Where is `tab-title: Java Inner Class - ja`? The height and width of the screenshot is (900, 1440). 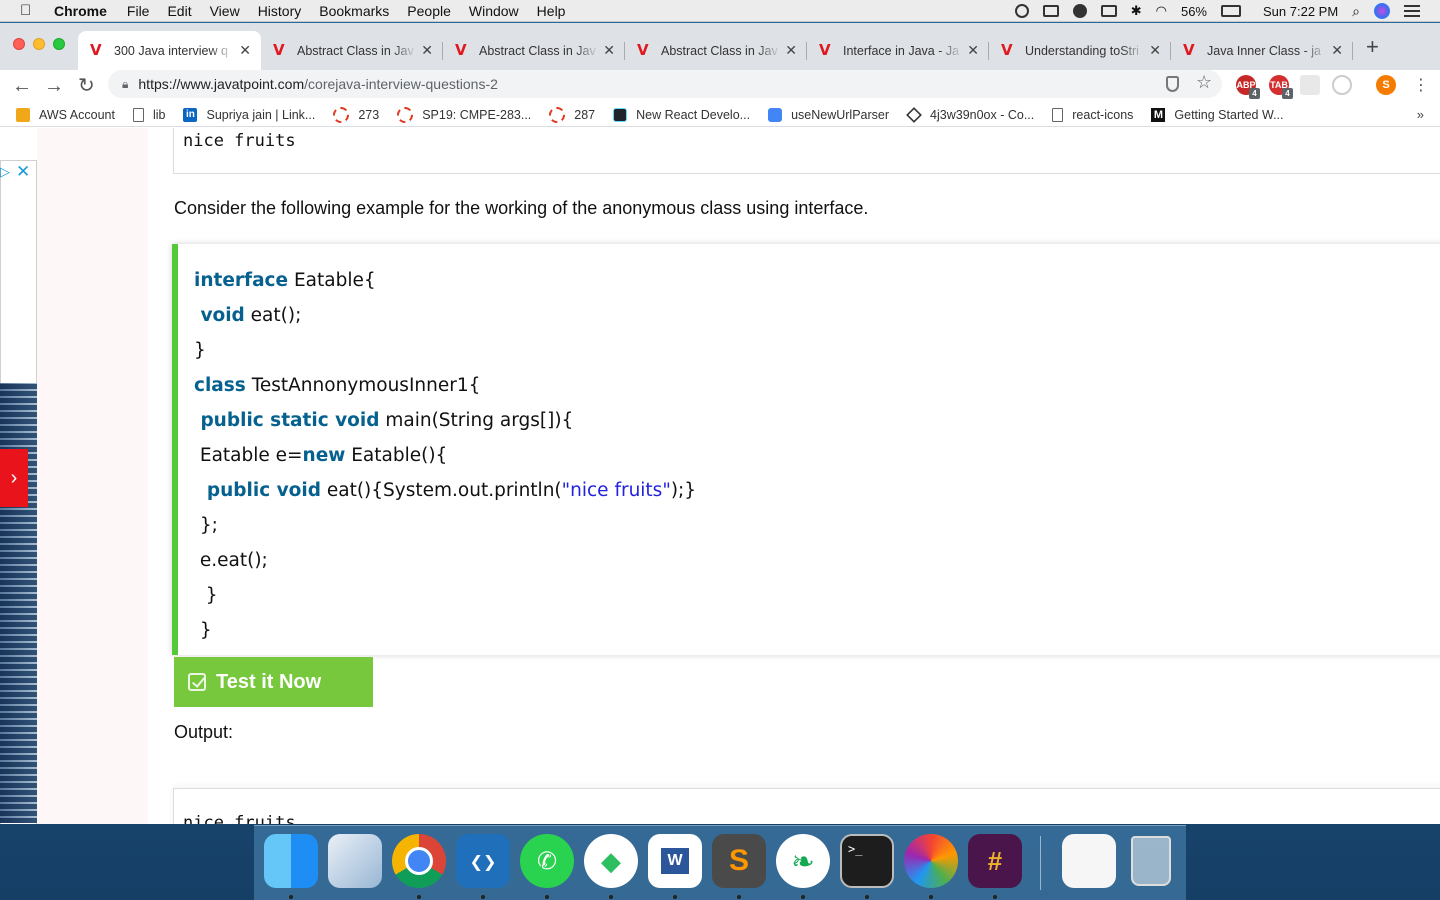 tab-title: Java Inner Class - ja is located at coordinates (1264, 50).